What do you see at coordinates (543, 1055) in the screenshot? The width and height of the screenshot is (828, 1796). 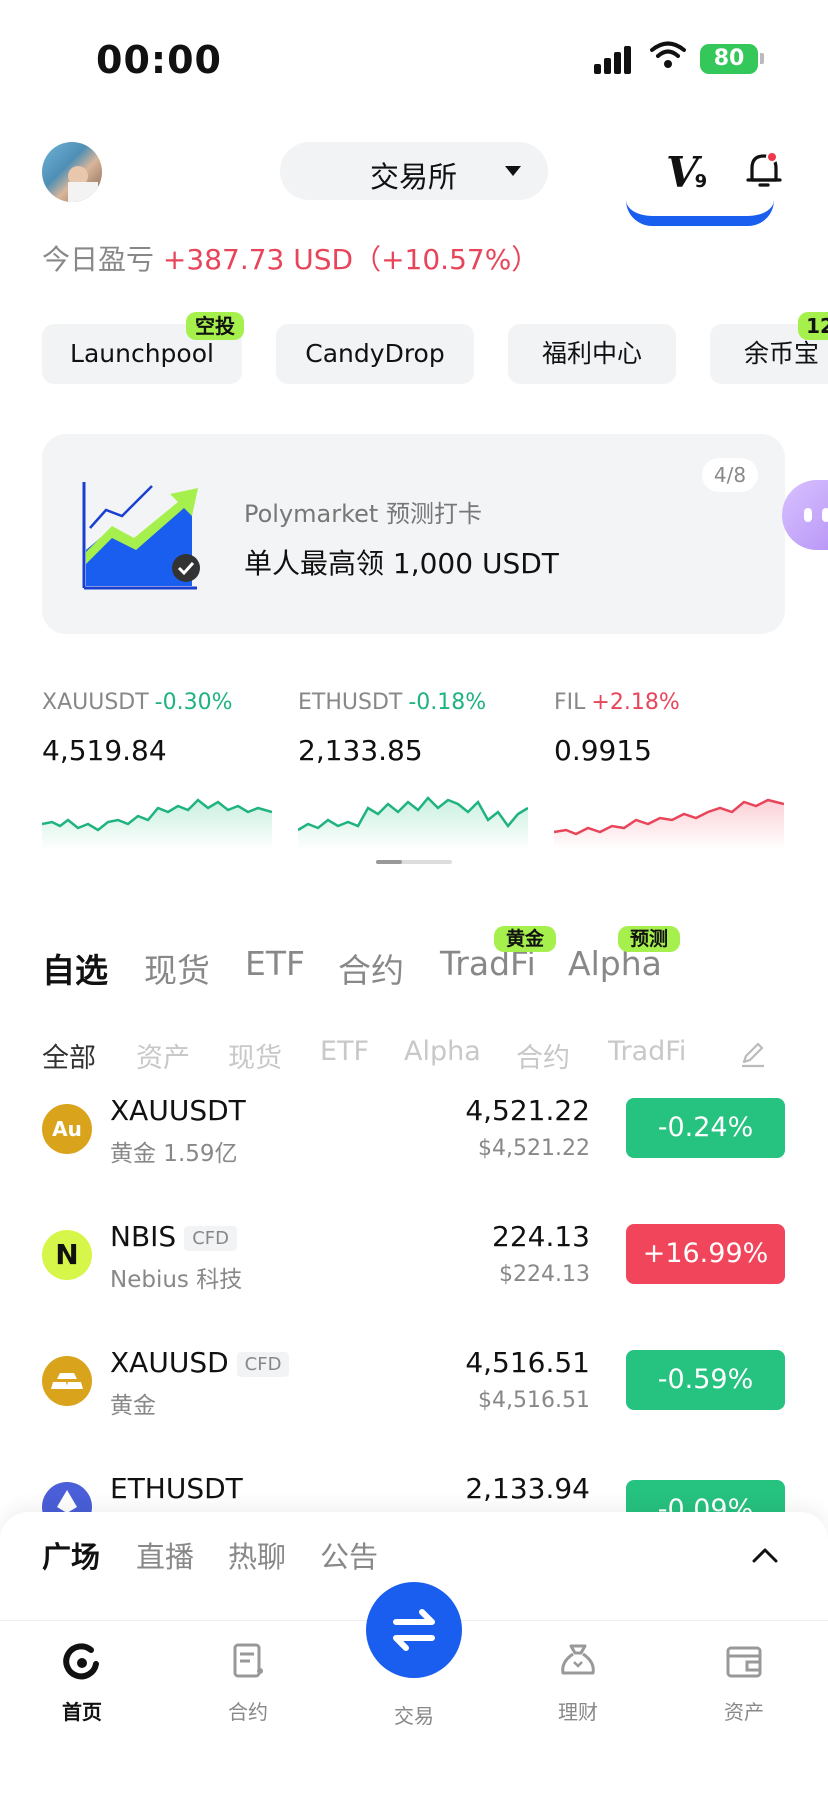 I see `subtab-futures: 合约` at bounding box center [543, 1055].